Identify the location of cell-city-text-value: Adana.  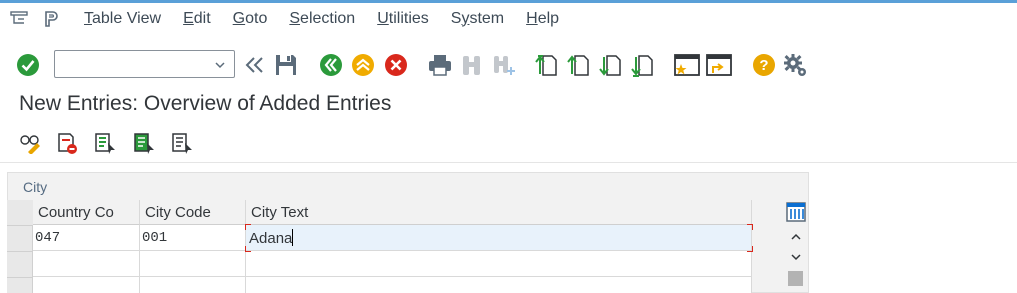
(271, 238).